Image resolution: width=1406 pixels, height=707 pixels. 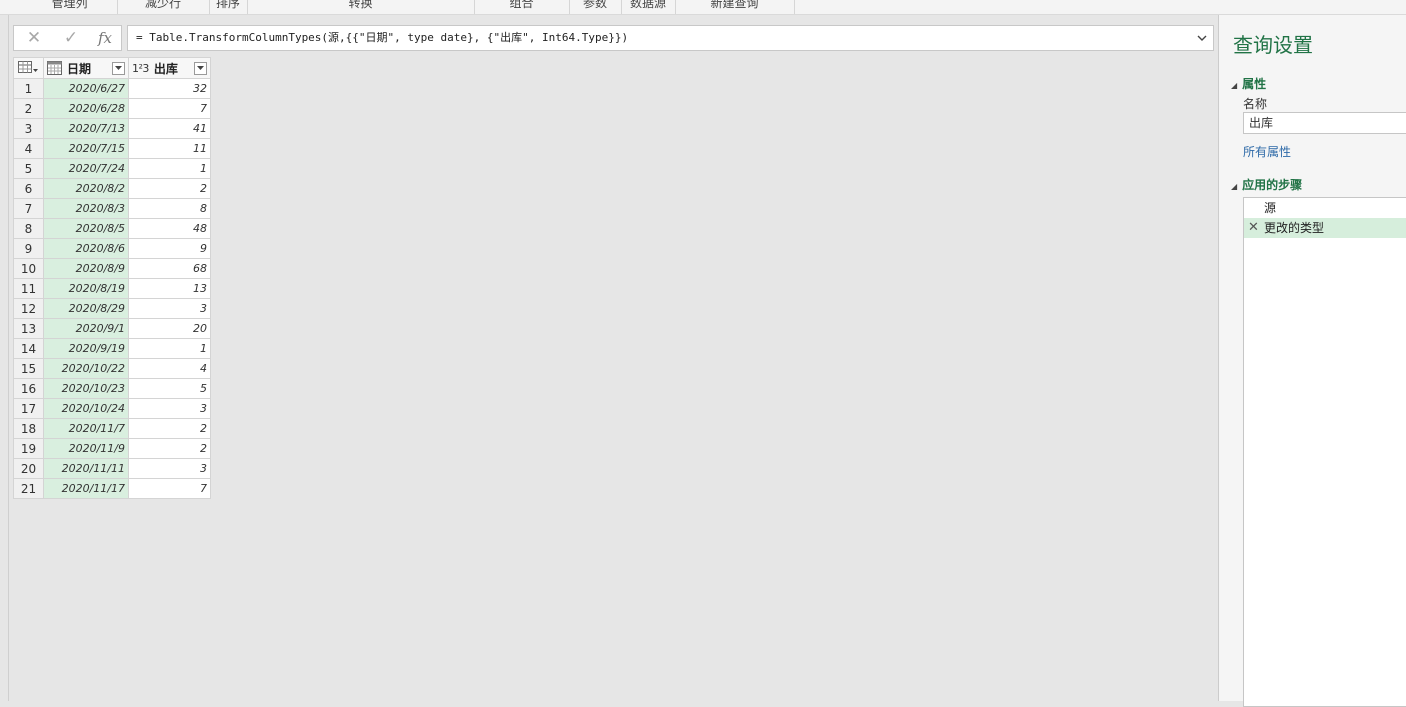 I want to click on cell-out: 4, so click(x=169, y=368).